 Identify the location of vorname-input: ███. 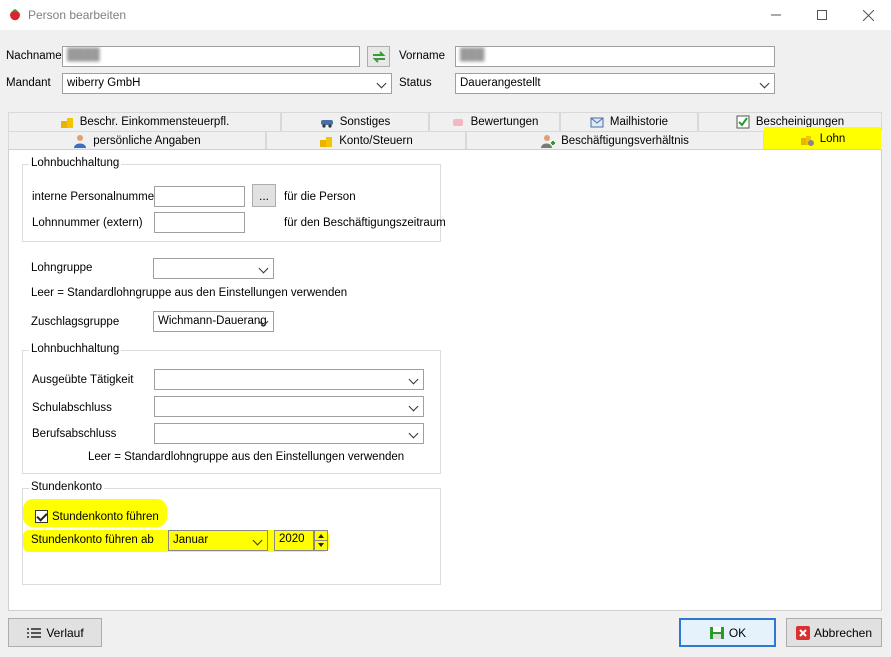
(615, 56).